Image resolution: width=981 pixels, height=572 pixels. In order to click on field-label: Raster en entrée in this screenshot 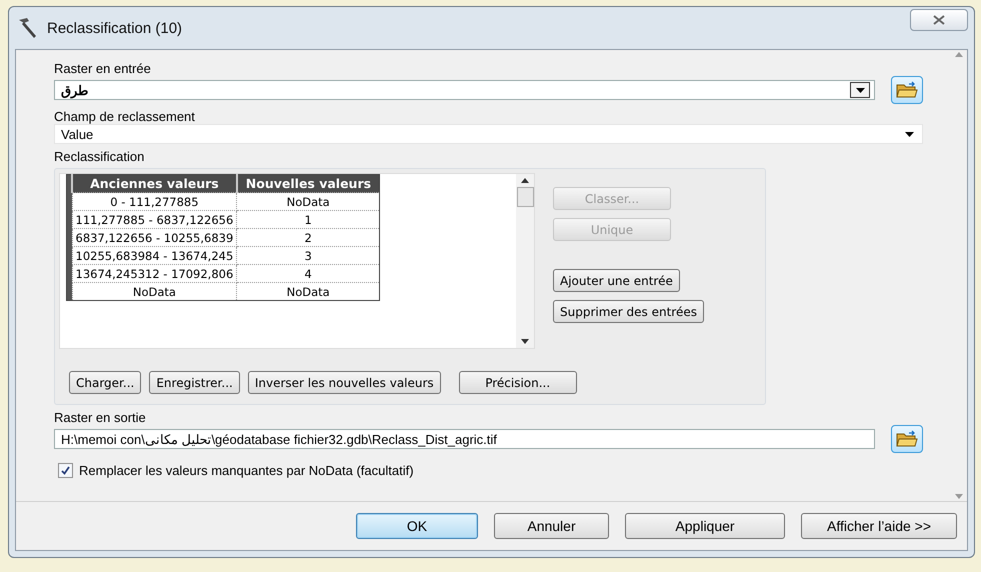, I will do `click(103, 68)`.